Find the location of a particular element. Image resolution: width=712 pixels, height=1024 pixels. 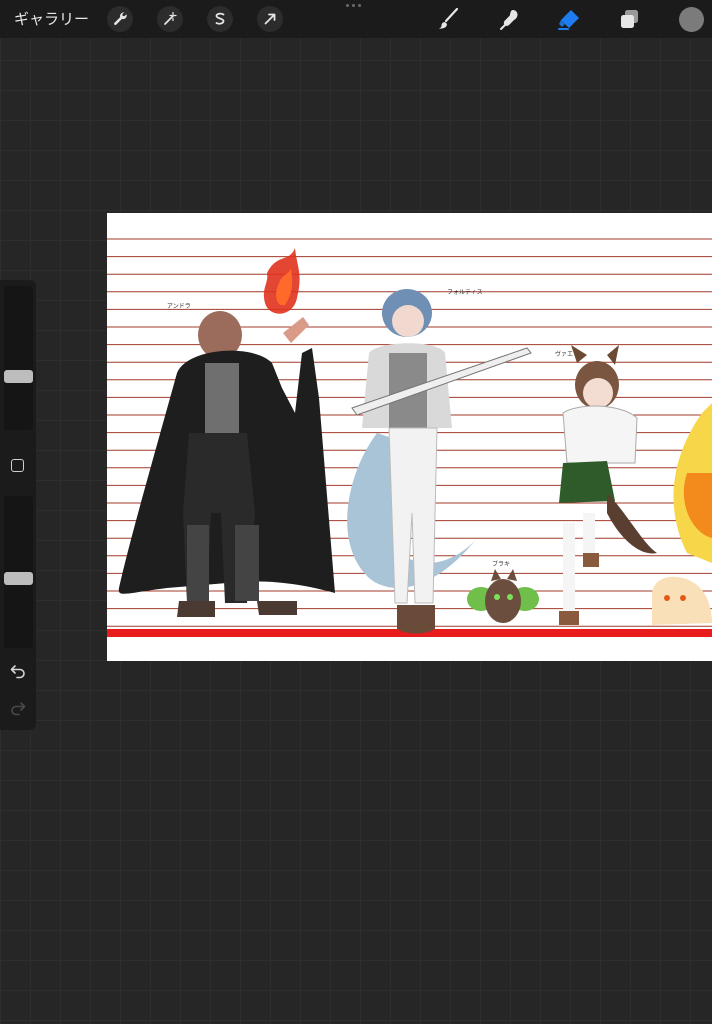

character-label-4: ブラキ is located at coordinates (501, 564).